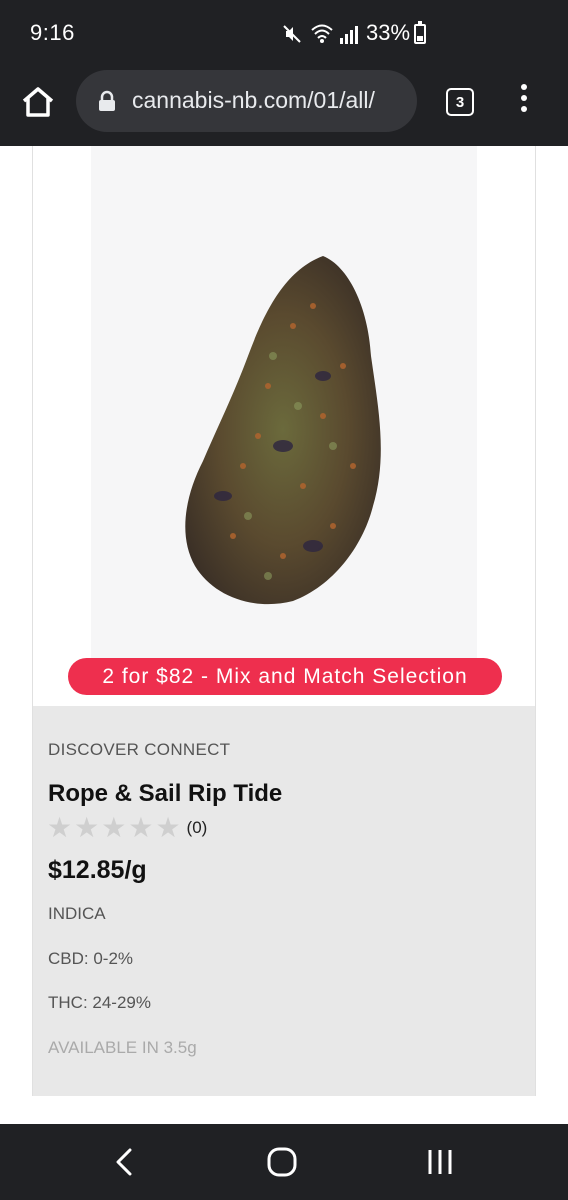  I want to click on lock-icon, so click(107, 100).